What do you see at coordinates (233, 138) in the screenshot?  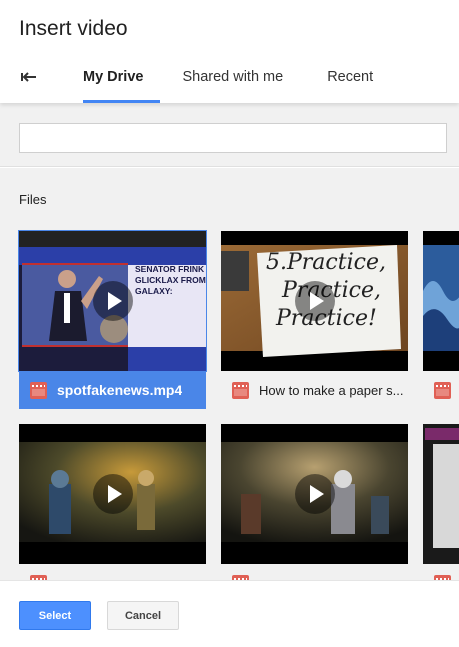 I see `search-input` at bounding box center [233, 138].